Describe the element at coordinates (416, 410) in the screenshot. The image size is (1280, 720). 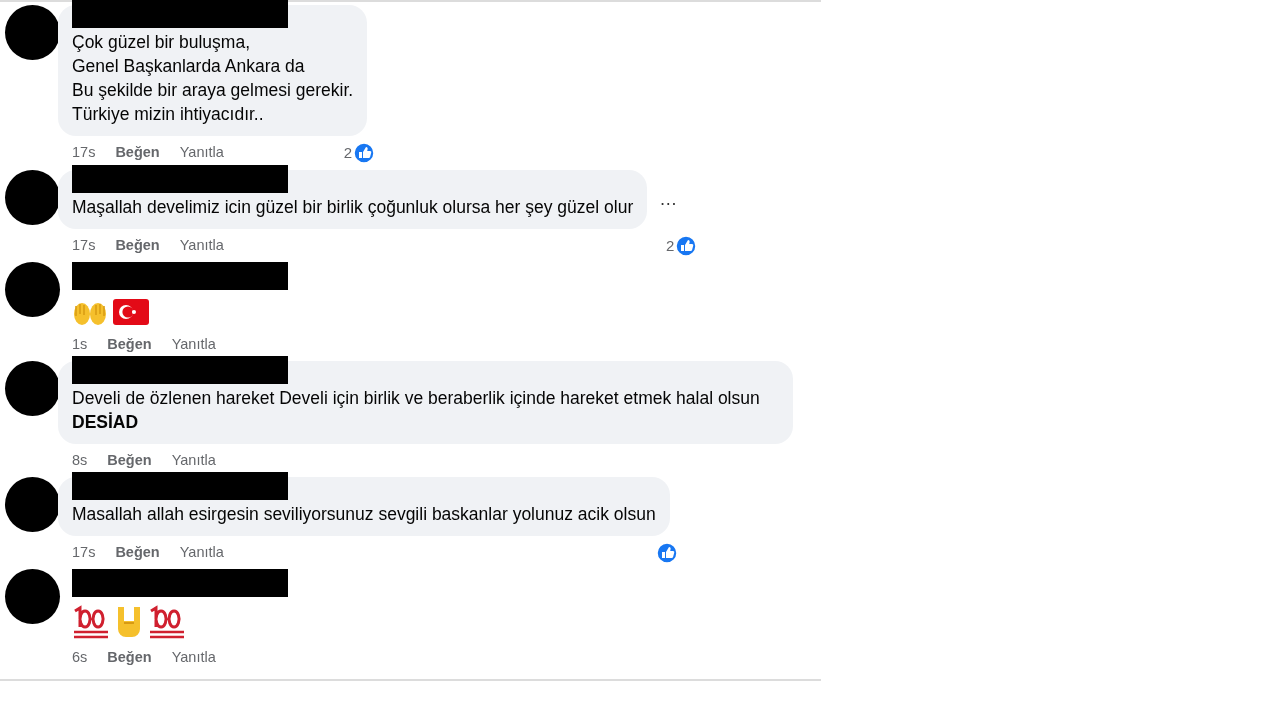
I see `comment-text: Develi de özlenen hareket Develi için birlik ve beraberlik içinde hareket etmek halal olsun DESİAD` at that location.